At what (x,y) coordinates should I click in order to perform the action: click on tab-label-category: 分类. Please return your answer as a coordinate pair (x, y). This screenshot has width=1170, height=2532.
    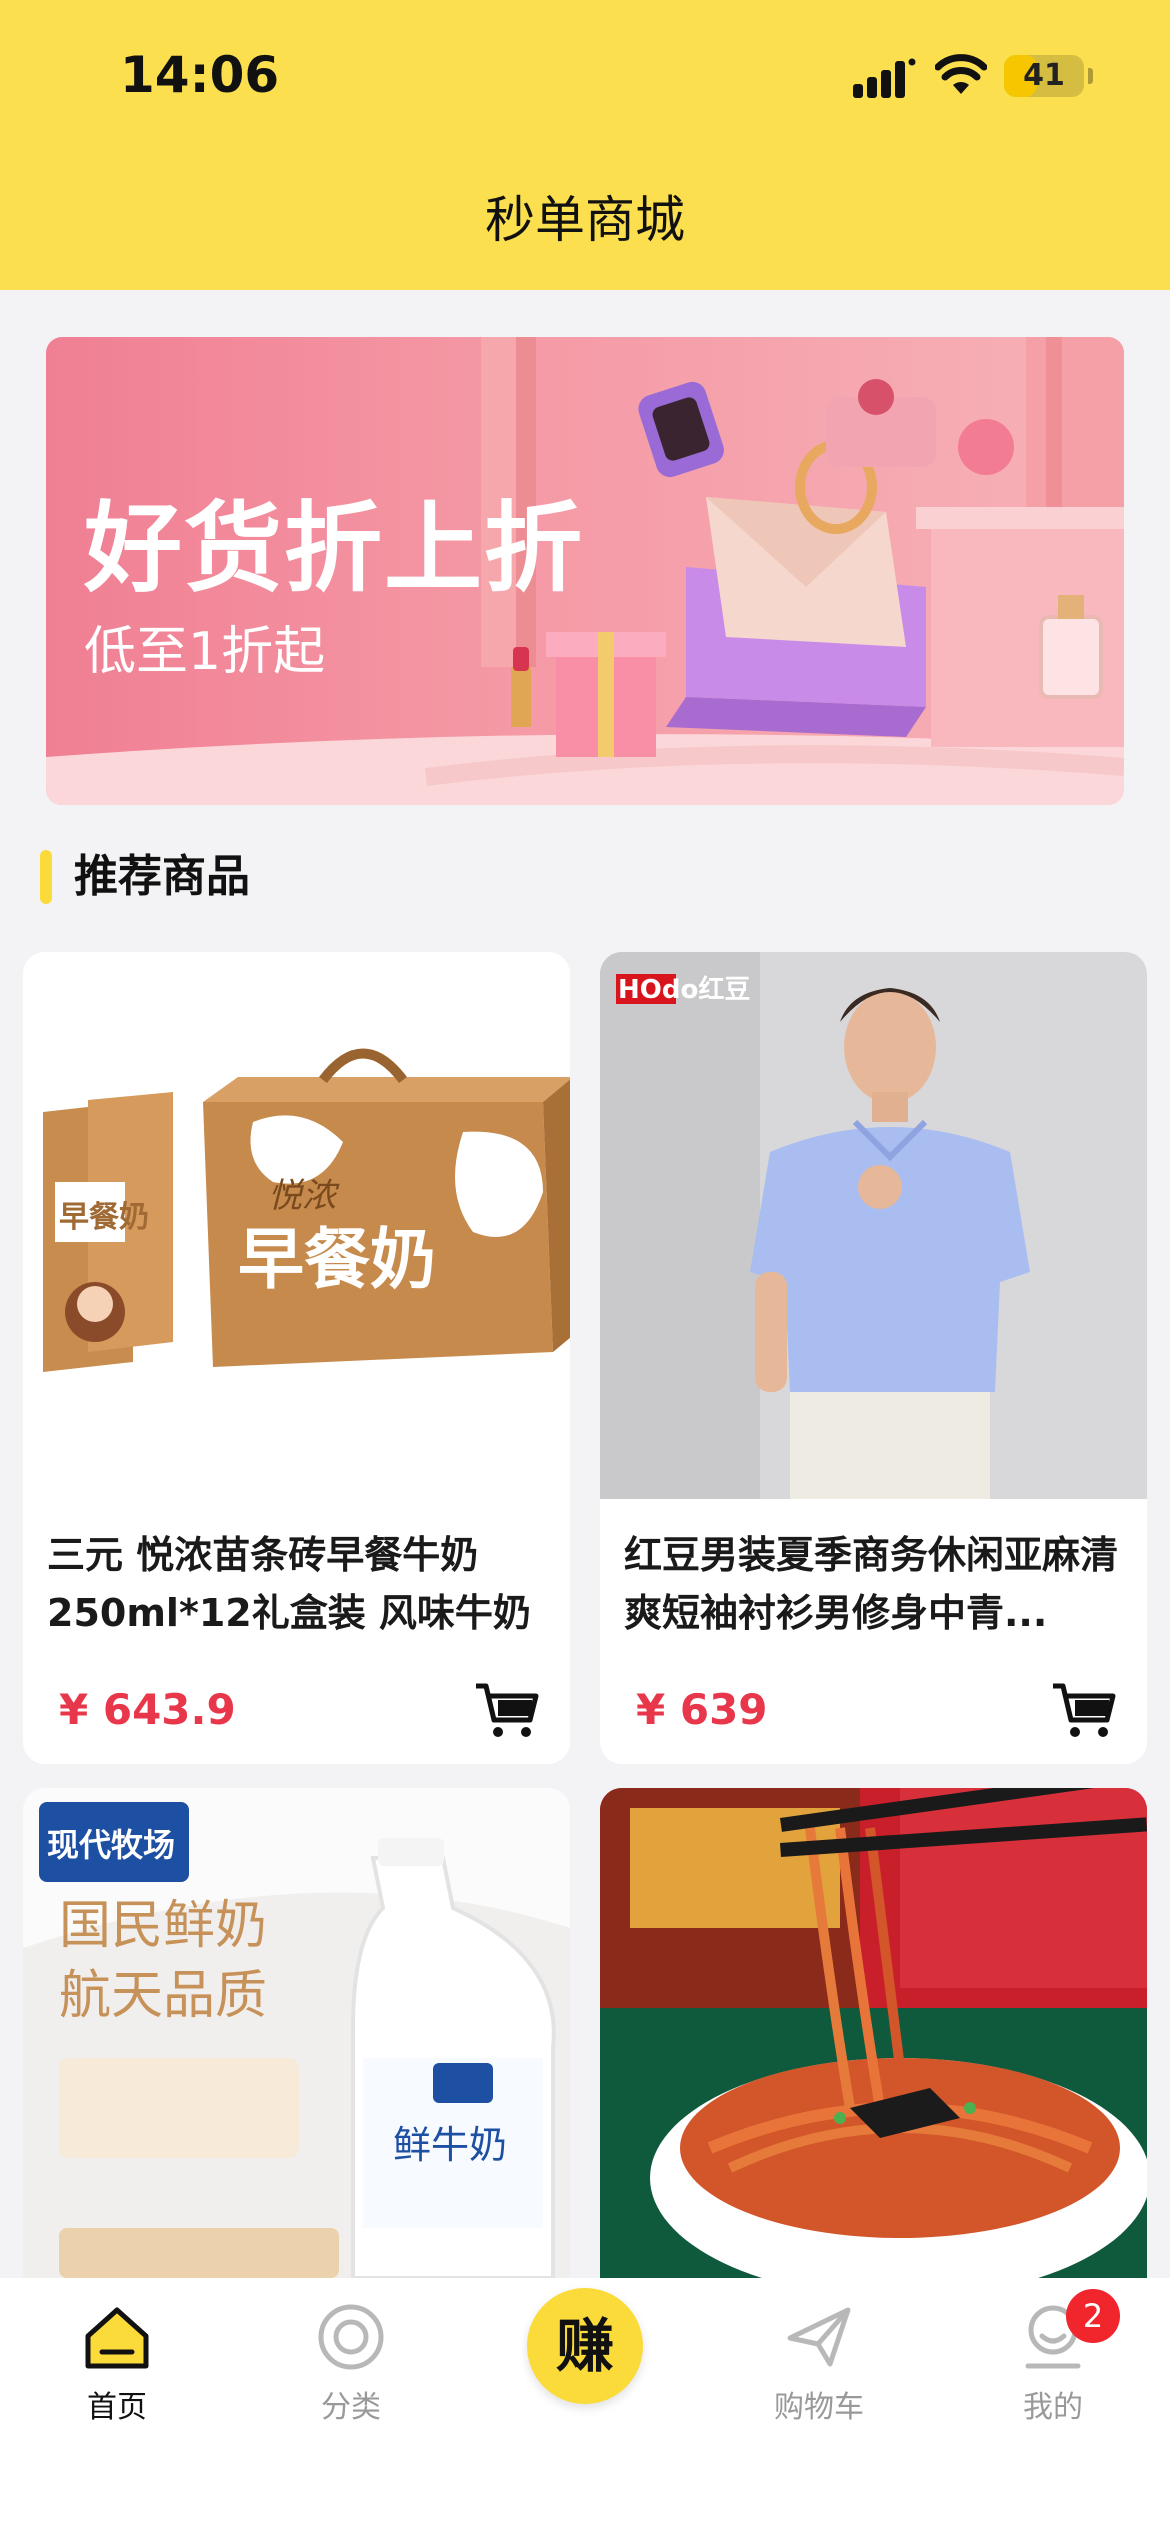
    Looking at the image, I should click on (351, 2407).